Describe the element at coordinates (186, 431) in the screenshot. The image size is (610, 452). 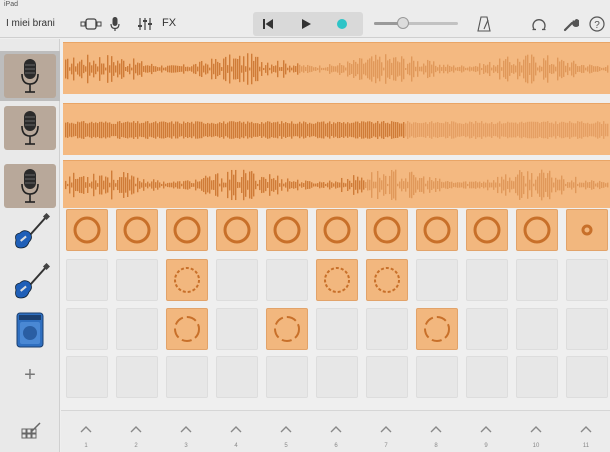
I see `column-trigger-3: 3` at that location.